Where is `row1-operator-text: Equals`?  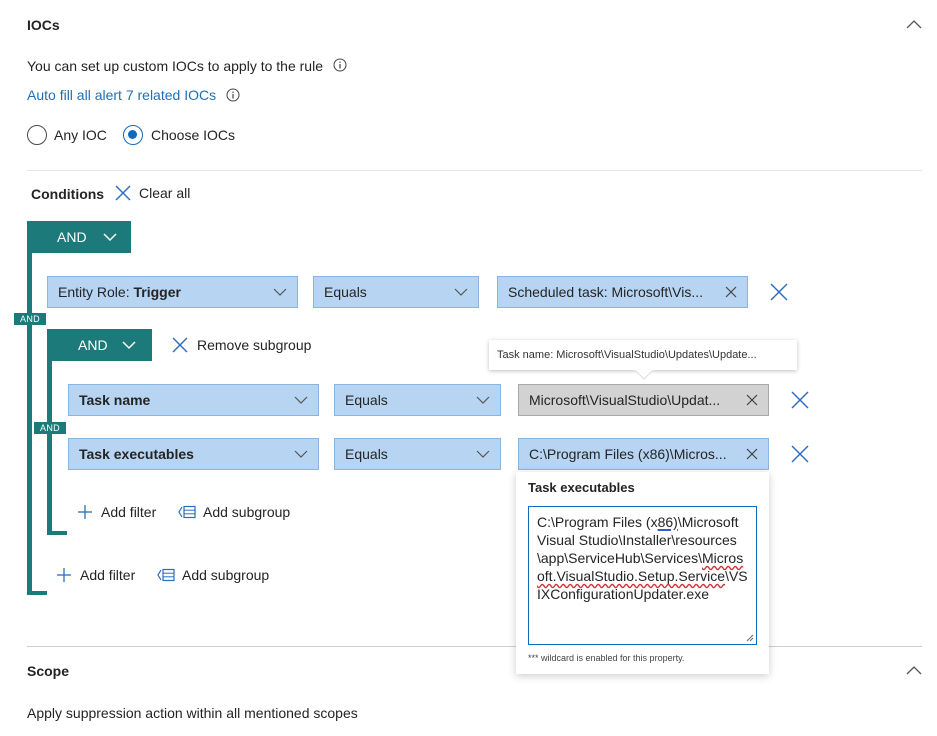 row1-operator-text: Equals is located at coordinates (345, 292).